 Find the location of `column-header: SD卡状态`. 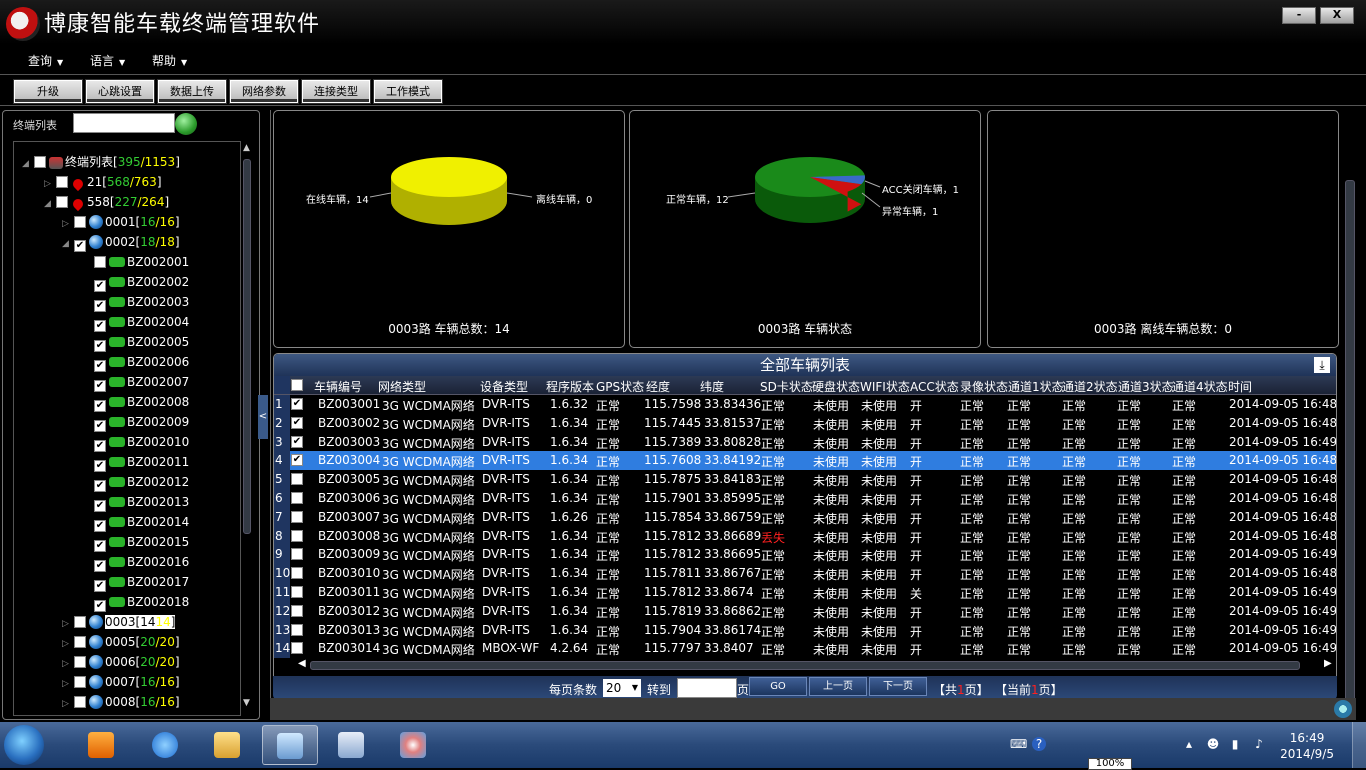

column-header: SD卡状态 is located at coordinates (786, 386).